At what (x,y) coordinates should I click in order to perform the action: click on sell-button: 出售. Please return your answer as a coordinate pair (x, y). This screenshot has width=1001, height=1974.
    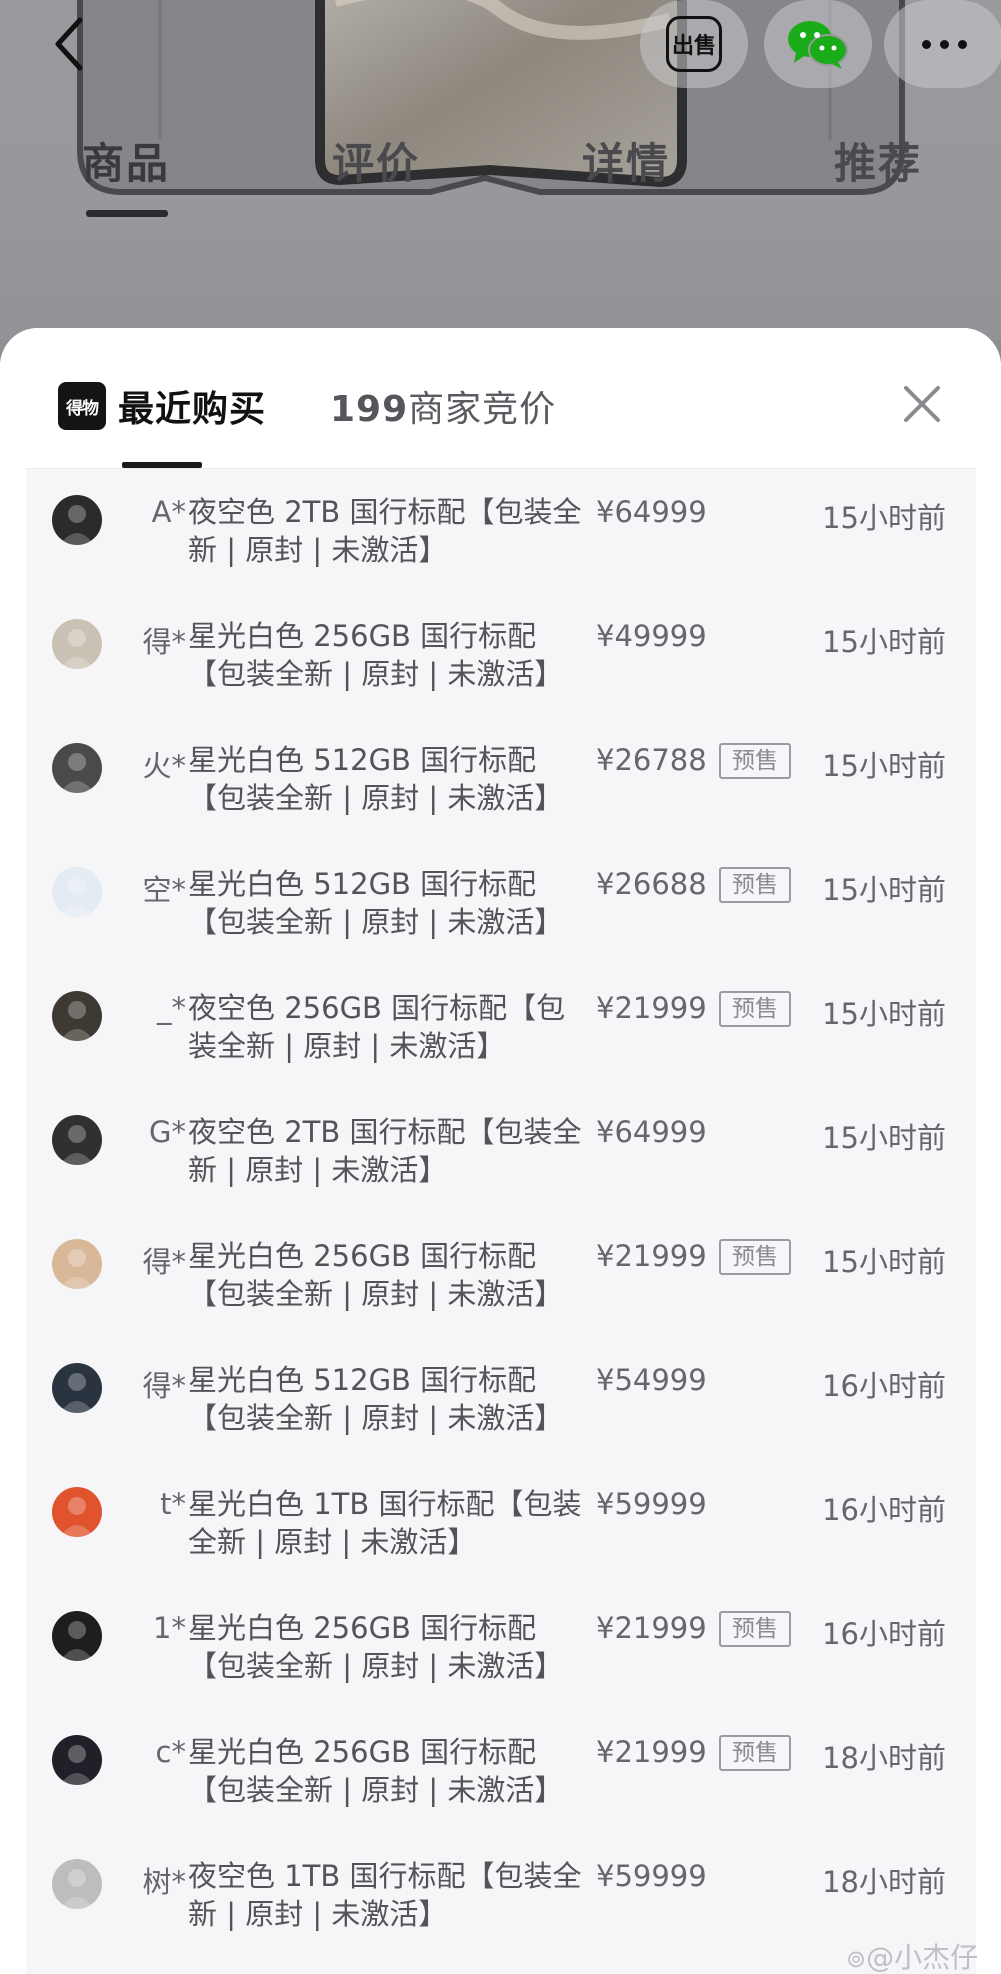
    Looking at the image, I should click on (694, 44).